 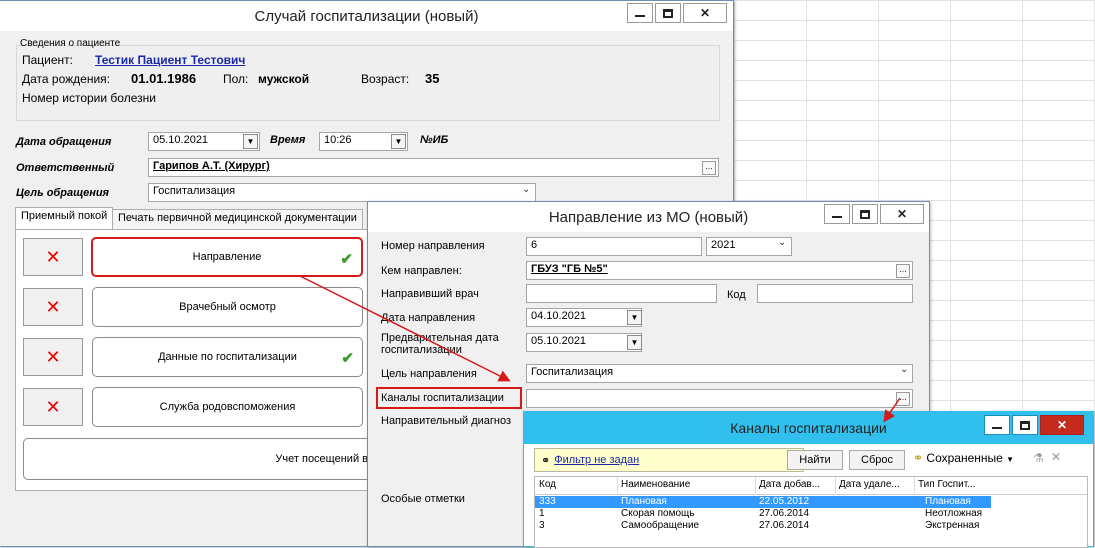 I want to click on referral-purpose-chevron-down-icon: ⌄, so click(x=904, y=369).